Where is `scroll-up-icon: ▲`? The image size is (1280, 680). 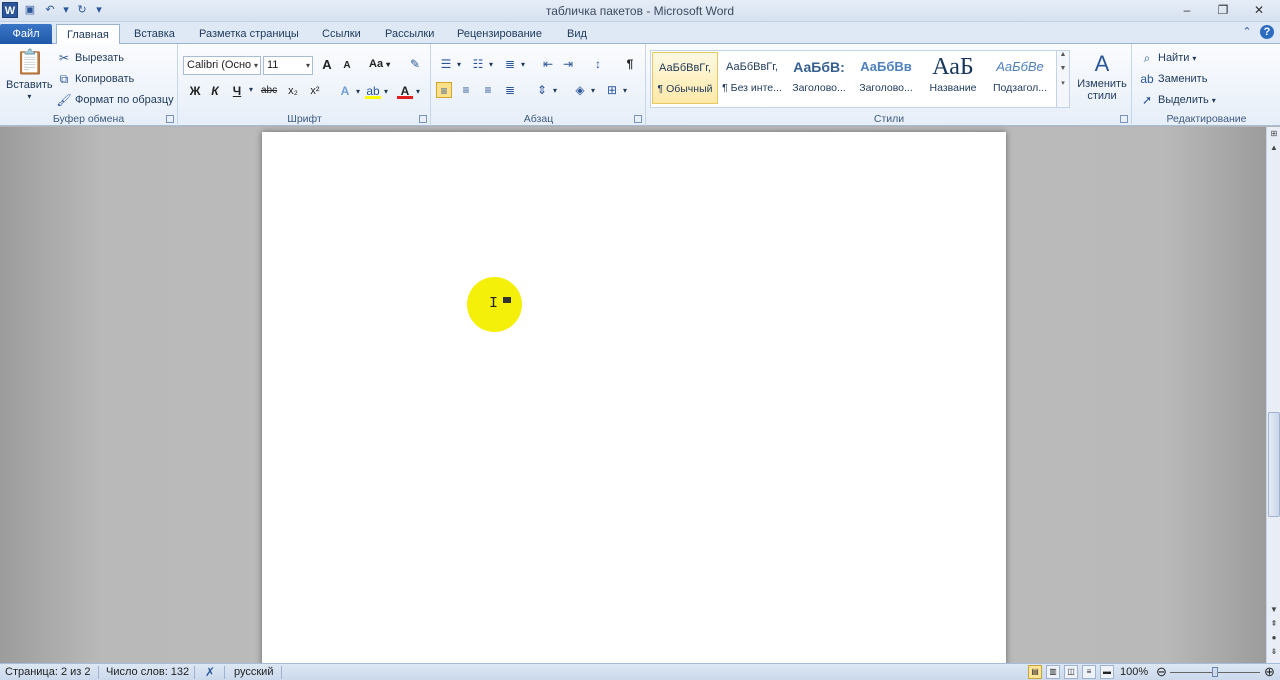 scroll-up-icon: ▲ is located at coordinates (1273, 148).